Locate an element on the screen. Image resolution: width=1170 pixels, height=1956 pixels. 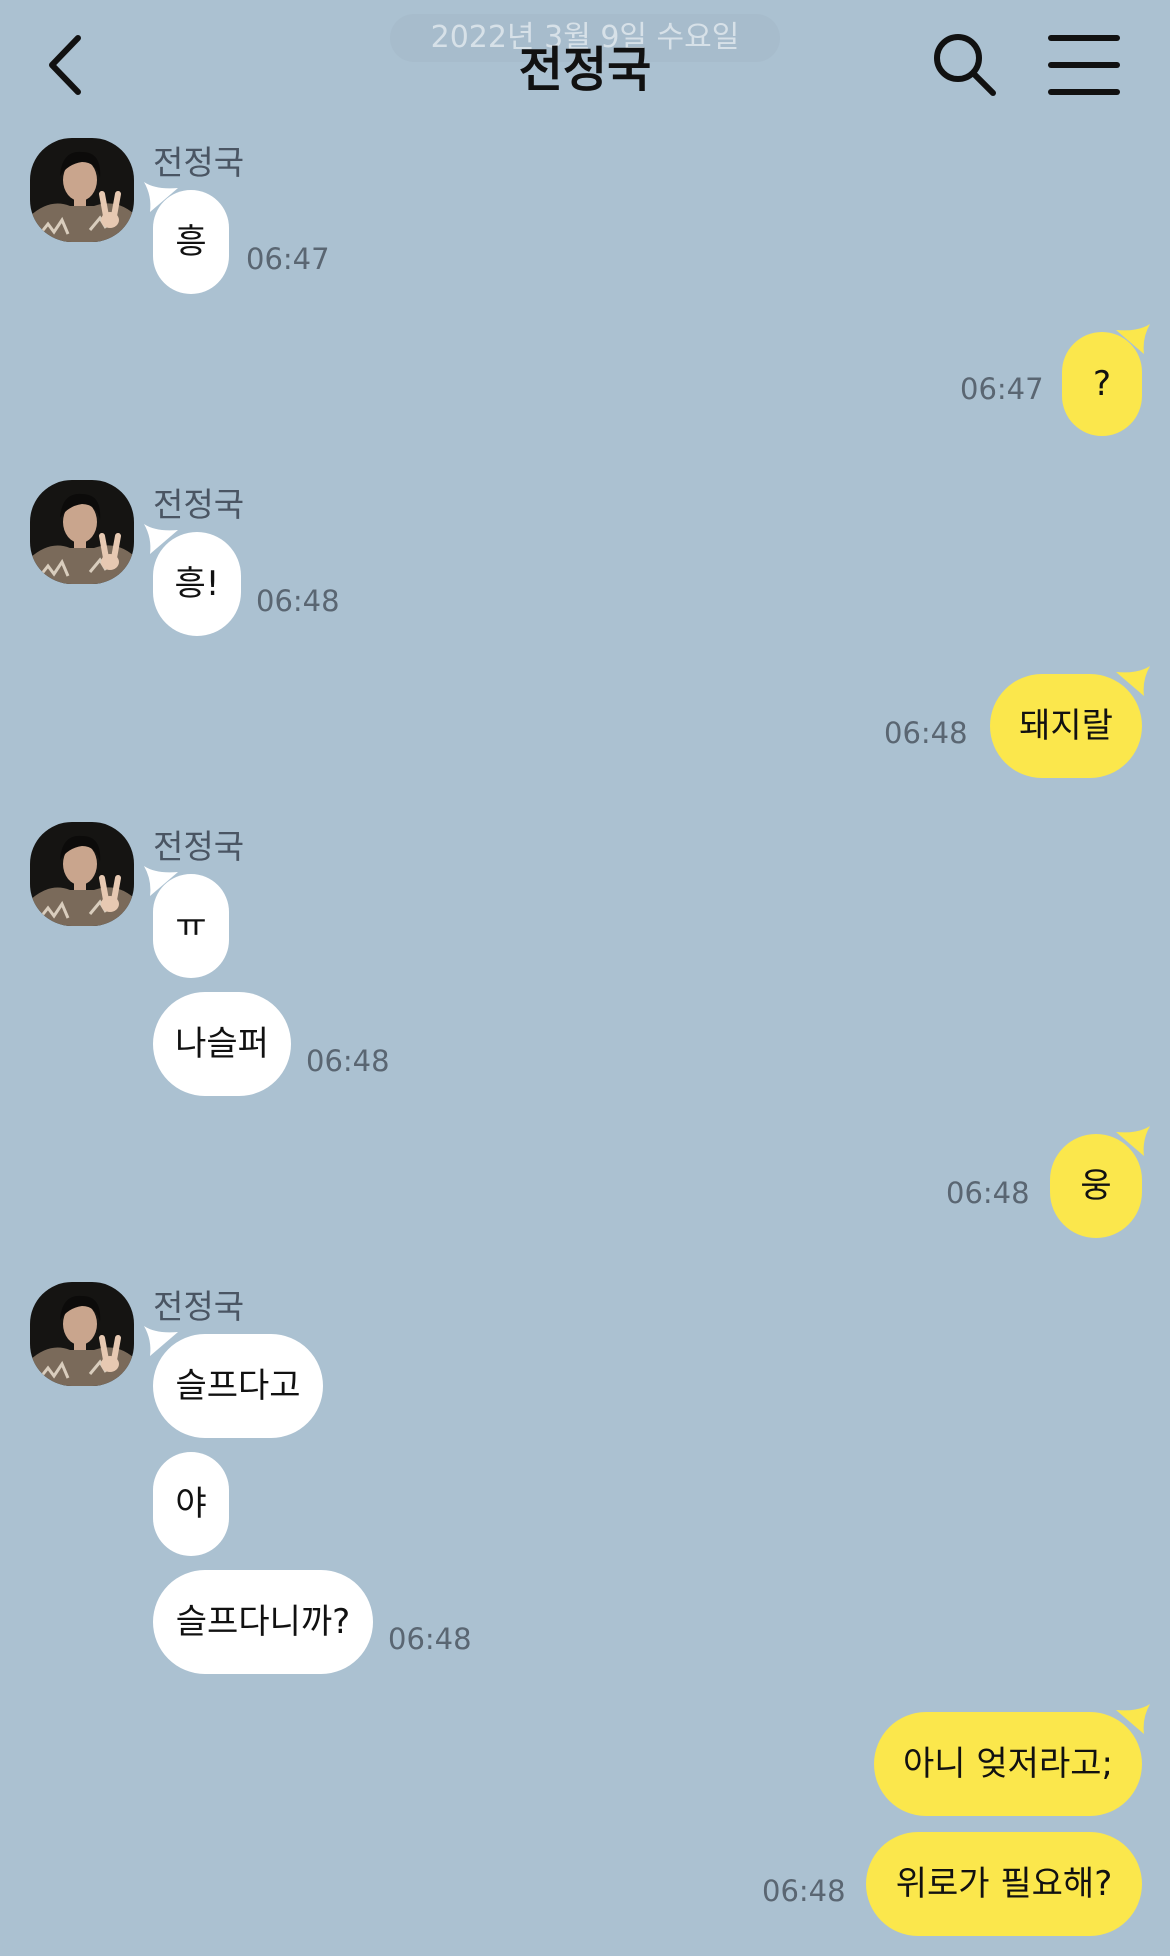
chevron-left-icon is located at coordinates (65, 65).